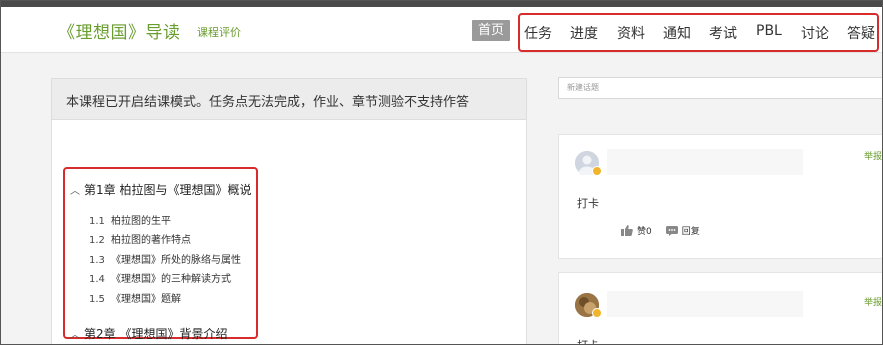  I want to click on chapter-1-heading: ︿ 第1章 柏拉图与《理想国》概说, so click(160, 189).